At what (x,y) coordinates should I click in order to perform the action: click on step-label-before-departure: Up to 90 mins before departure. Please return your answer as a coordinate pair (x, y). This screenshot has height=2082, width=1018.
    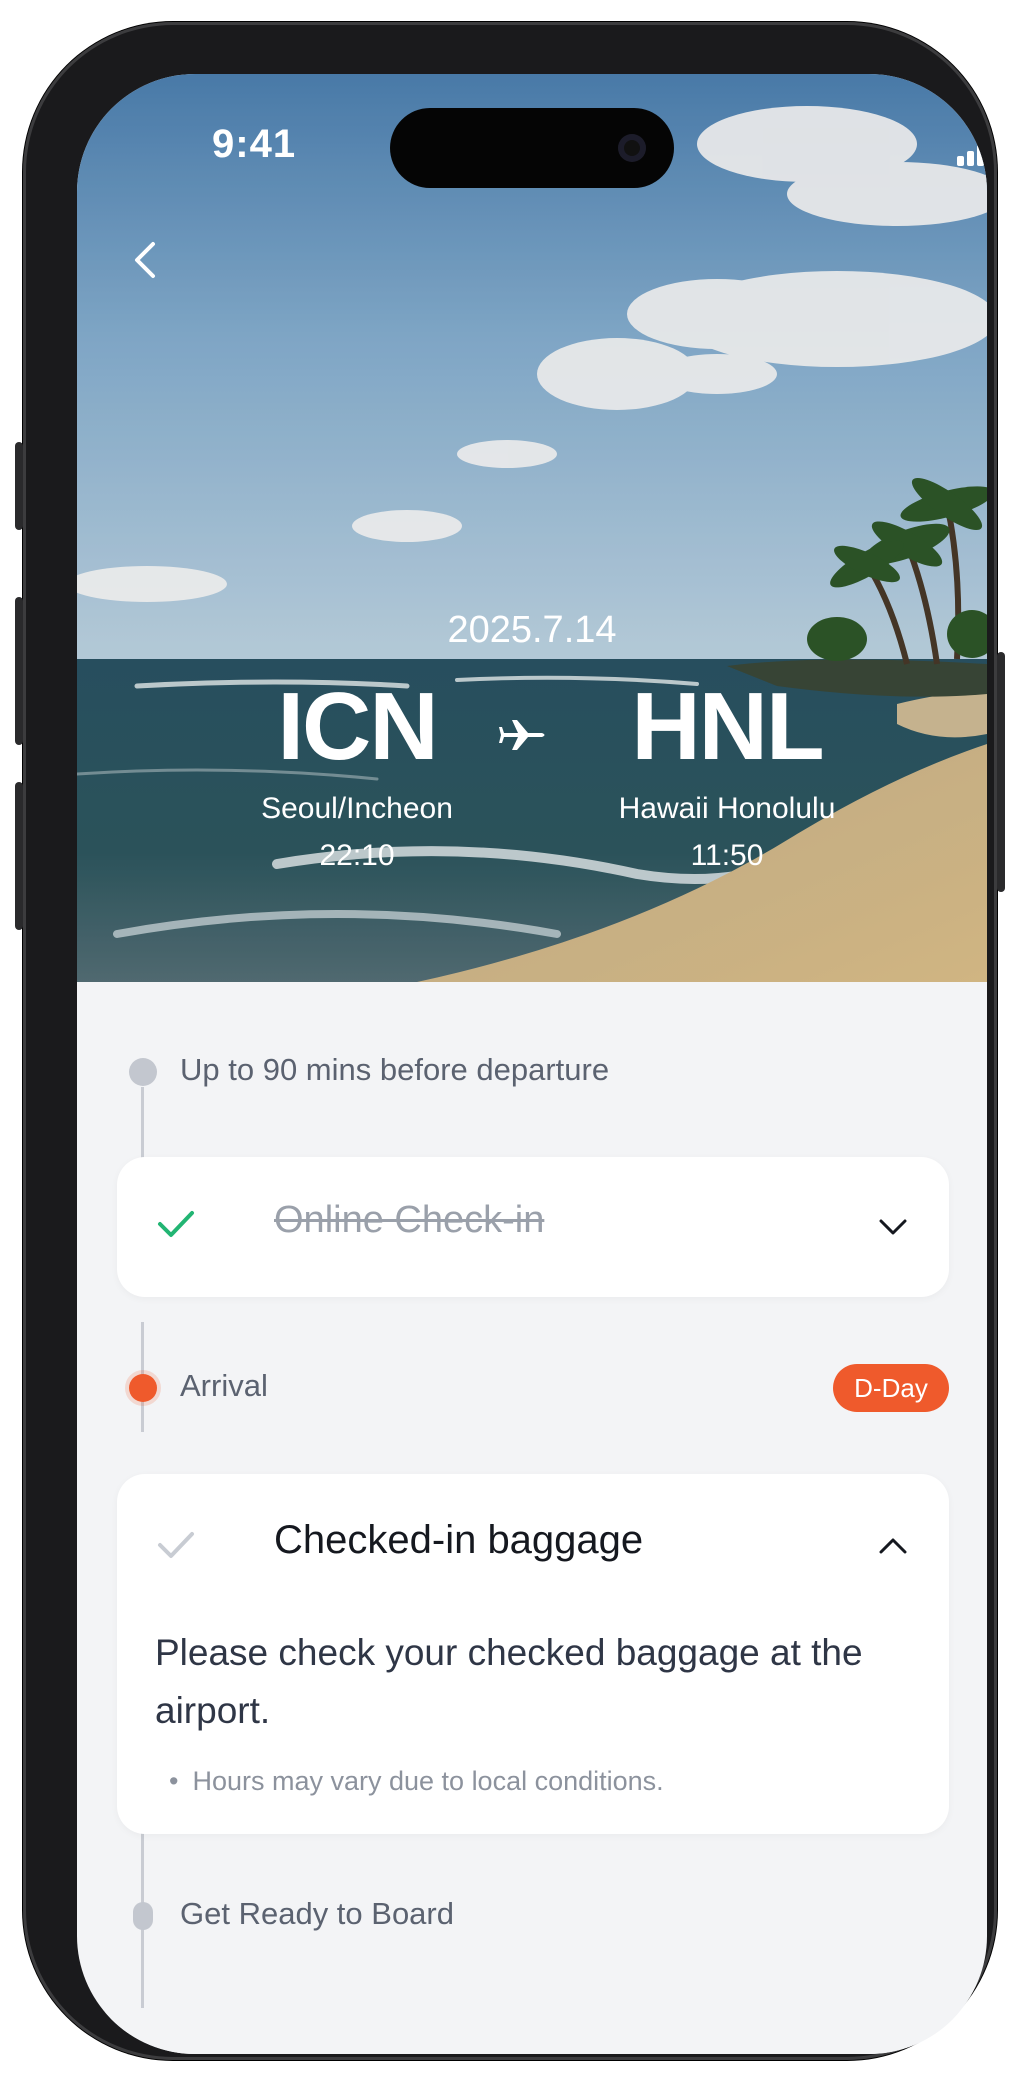
    Looking at the image, I should click on (395, 1069).